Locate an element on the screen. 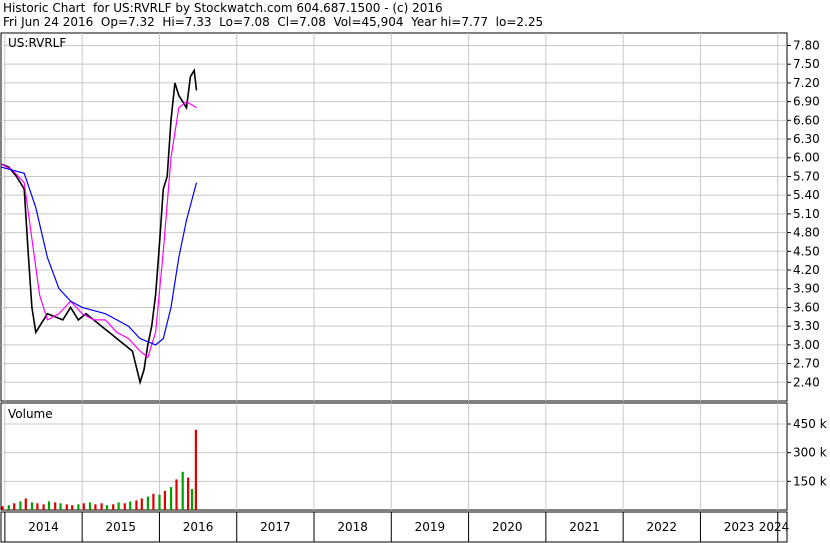  y-tick-label-0: 7.80 is located at coordinates (806, 45).